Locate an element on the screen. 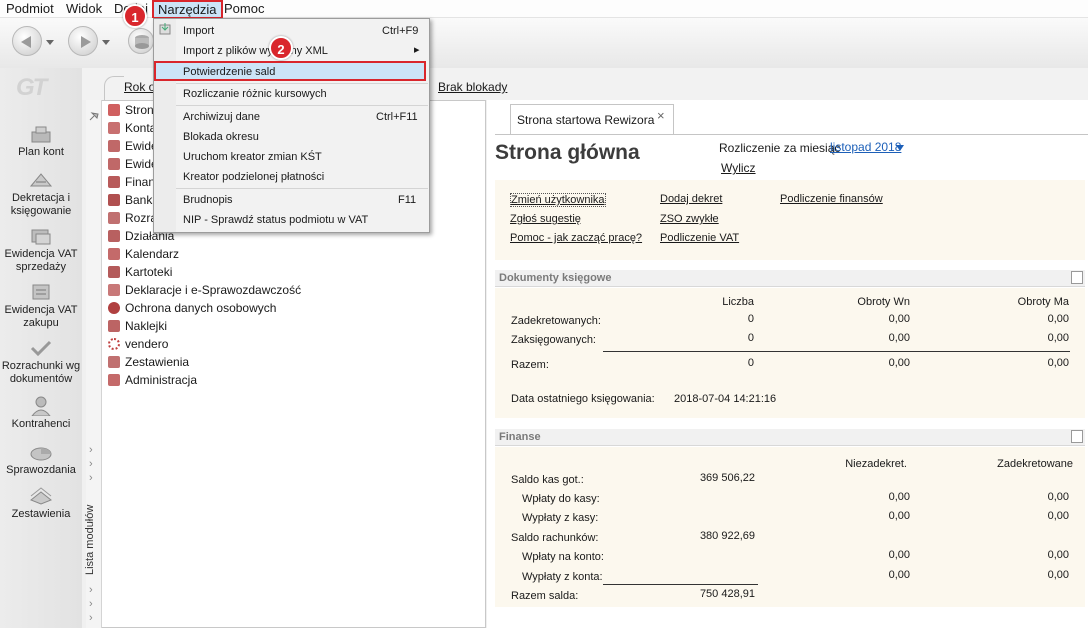  forward-arrow-icon is located at coordinates (86, 42).